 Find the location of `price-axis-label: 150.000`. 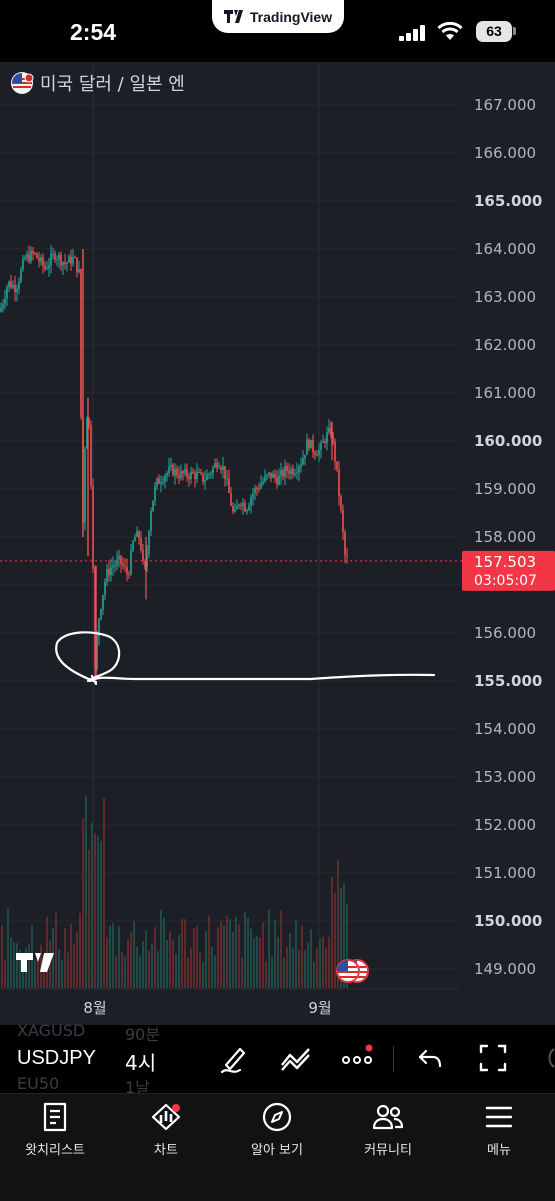

price-axis-label: 150.000 is located at coordinates (508, 921).